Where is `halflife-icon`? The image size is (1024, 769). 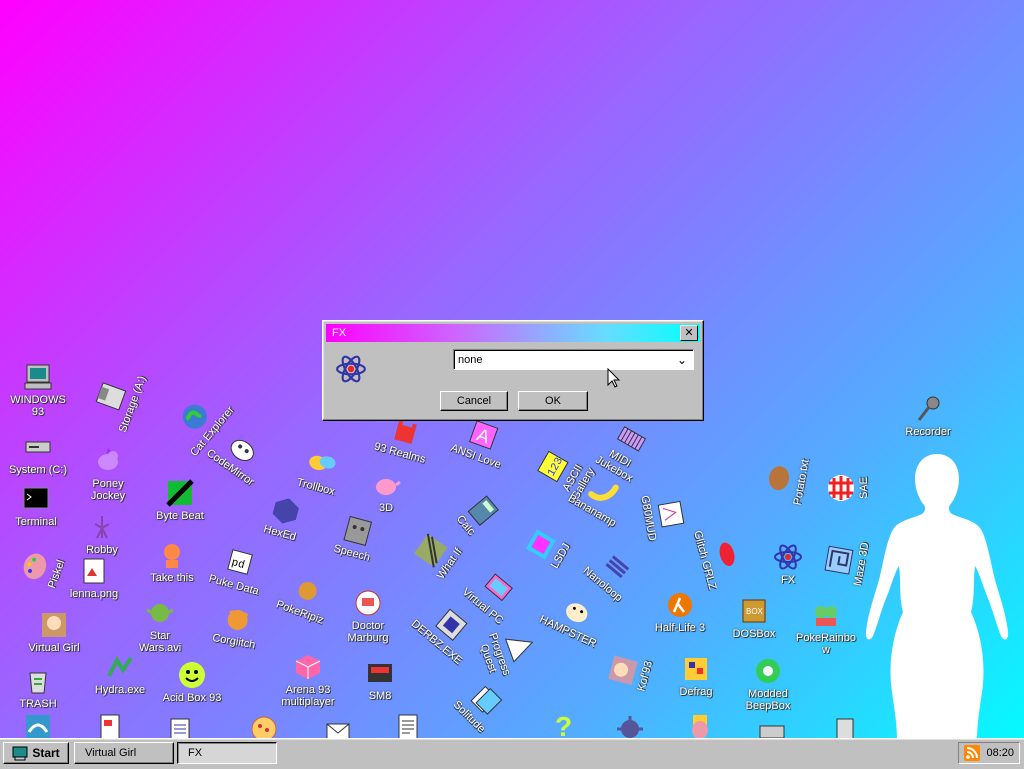
halflife-icon is located at coordinates (680, 605).